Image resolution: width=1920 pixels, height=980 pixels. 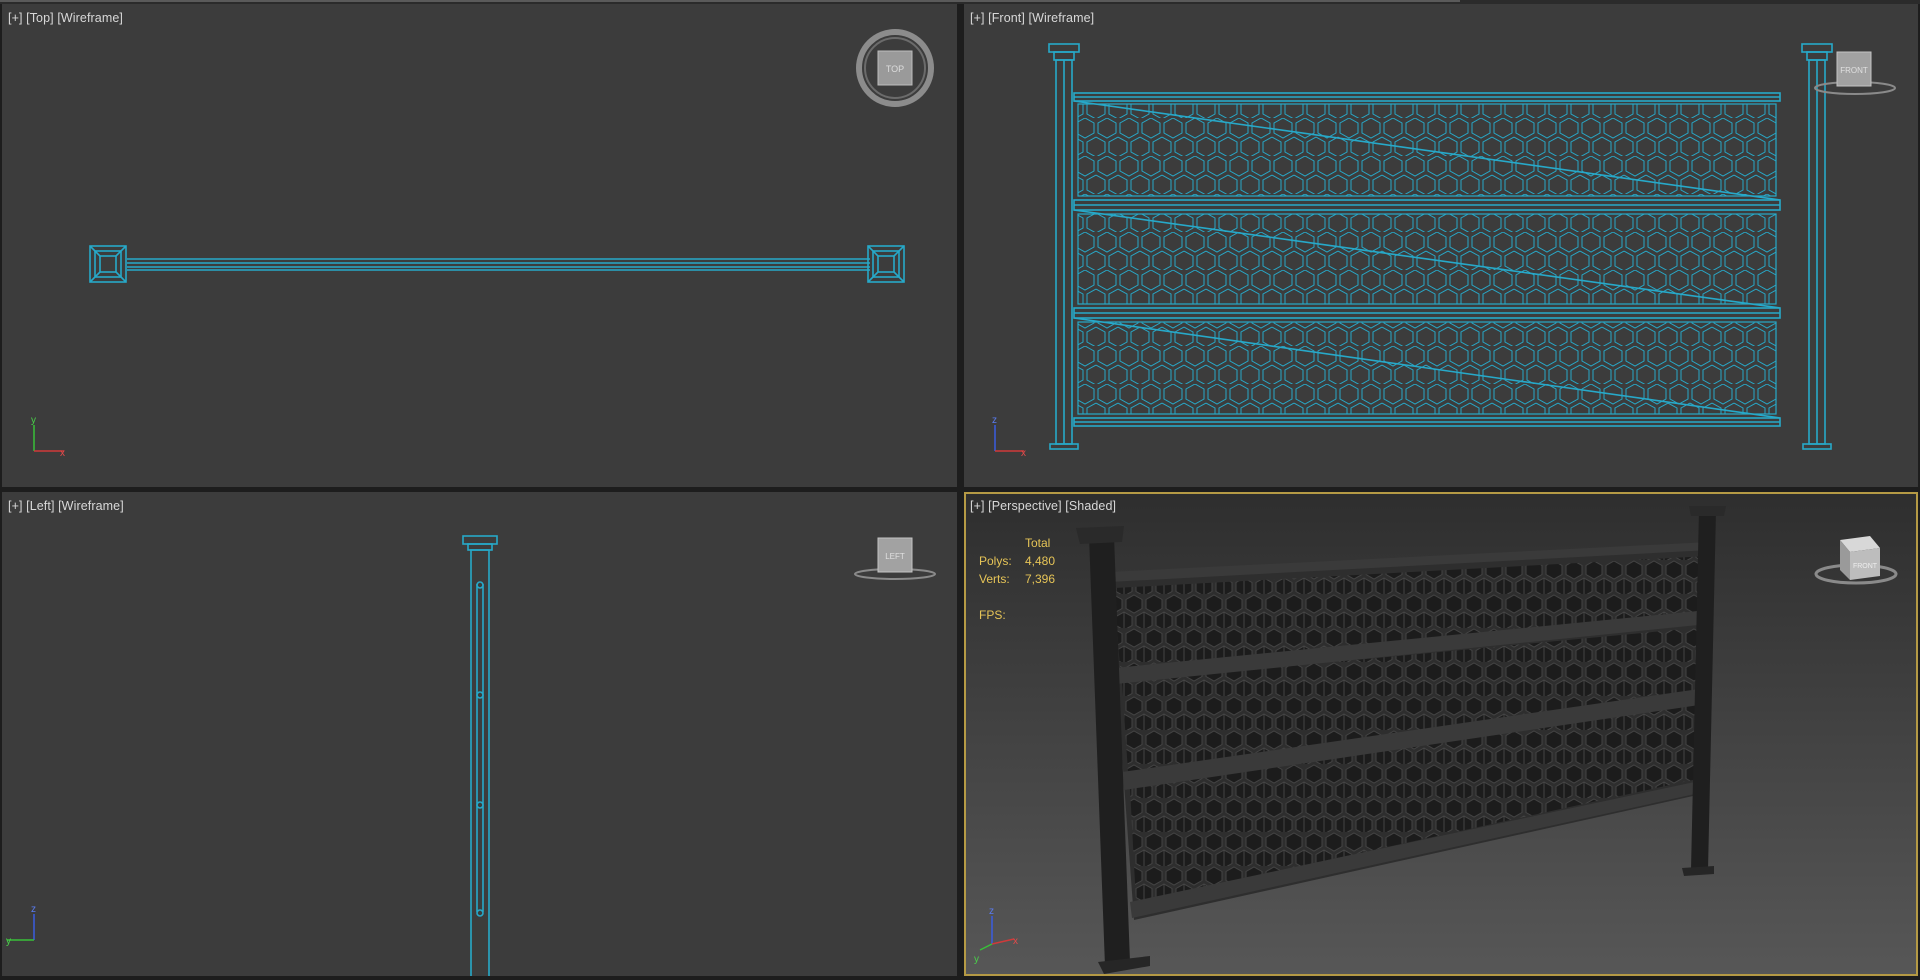 I want to click on viewcube-top: TOP, so click(x=895, y=68).